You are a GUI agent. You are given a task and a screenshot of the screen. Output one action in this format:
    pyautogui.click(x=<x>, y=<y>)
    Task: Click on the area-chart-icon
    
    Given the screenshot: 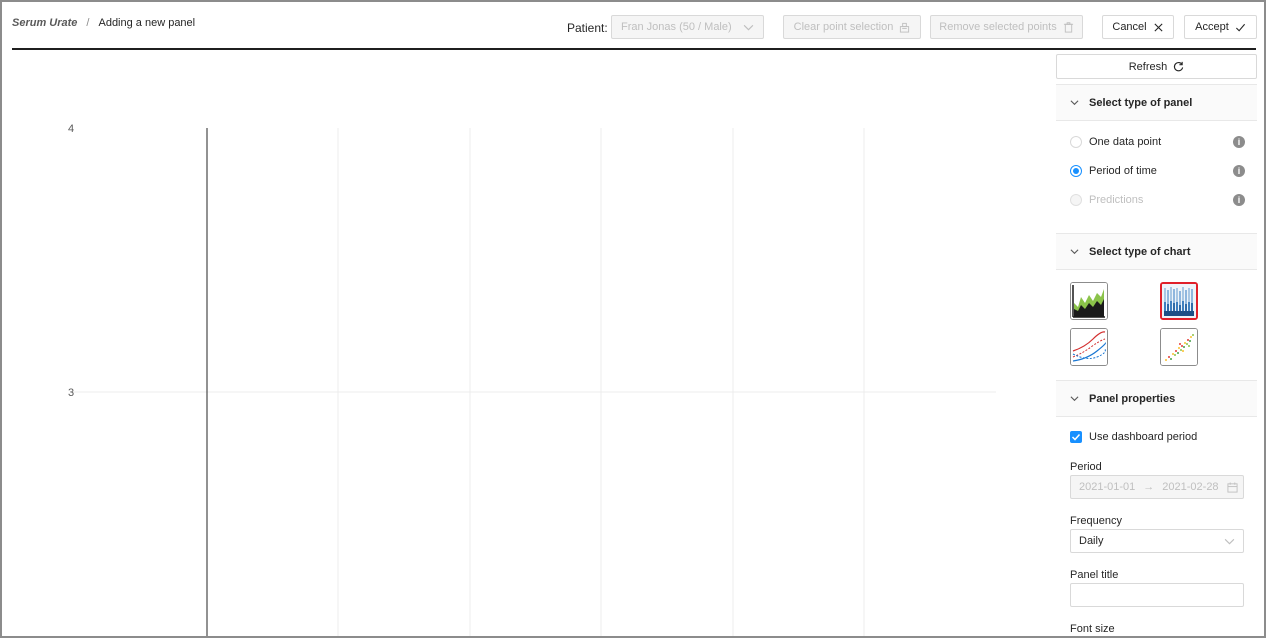 What is the action you would take?
    pyautogui.click(x=1089, y=301)
    